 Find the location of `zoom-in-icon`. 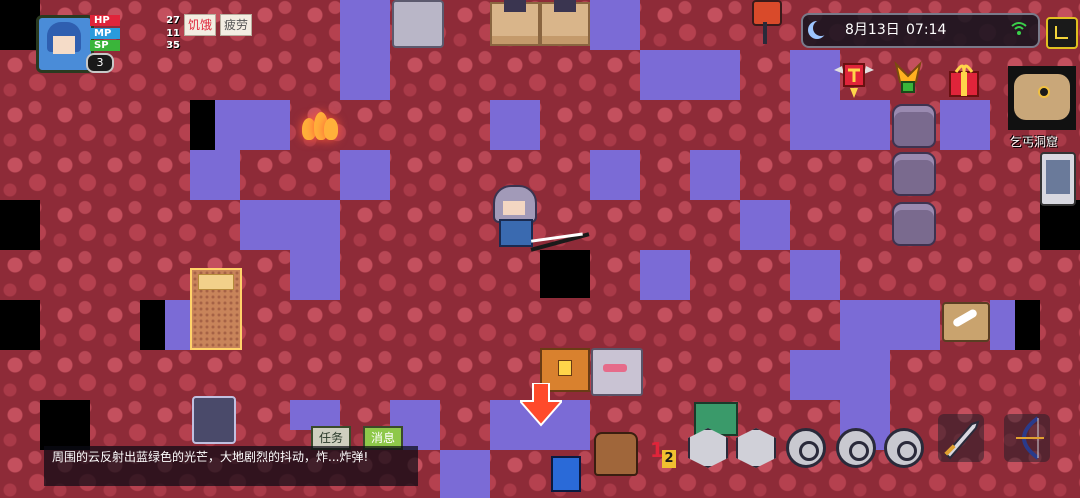

zoom-in-icon is located at coordinates (856, 448).